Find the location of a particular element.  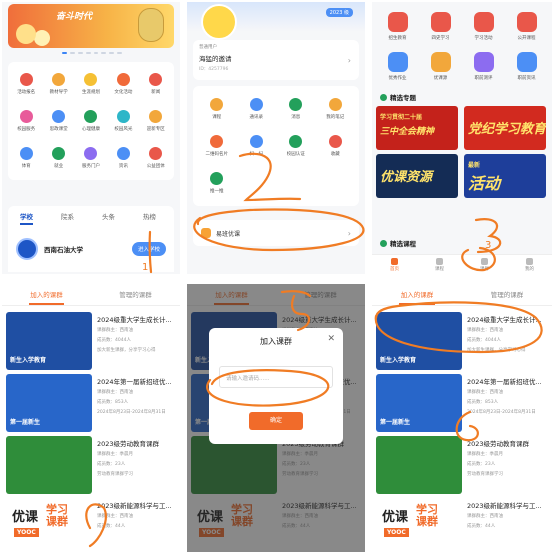

grid-item: 公开课程 is located at coordinates (526, 26).